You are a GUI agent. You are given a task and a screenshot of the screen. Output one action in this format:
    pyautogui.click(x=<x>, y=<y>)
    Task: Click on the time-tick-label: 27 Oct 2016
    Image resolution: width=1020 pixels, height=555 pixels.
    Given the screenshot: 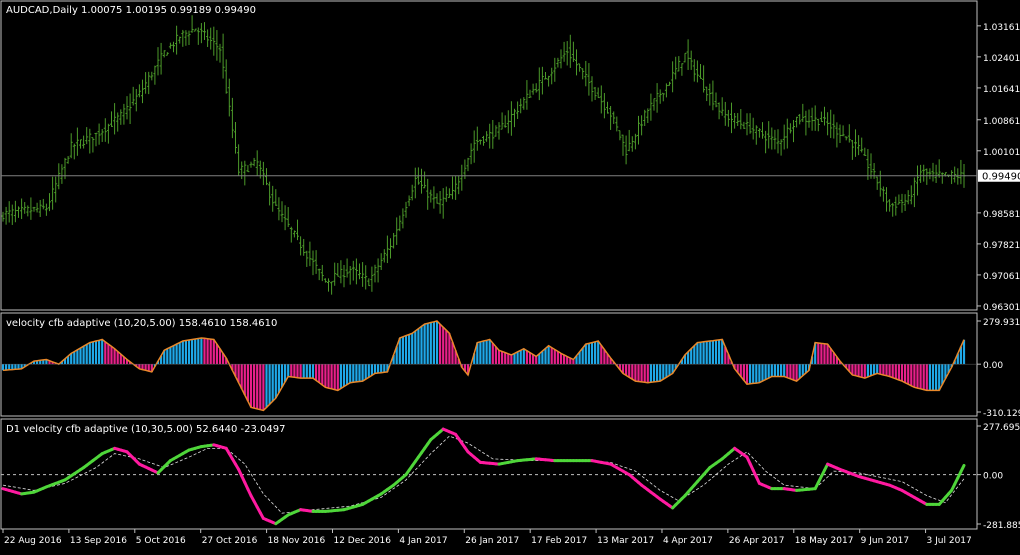 What is the action you would take?
    pyautogui.click(x=230, y=541)
    